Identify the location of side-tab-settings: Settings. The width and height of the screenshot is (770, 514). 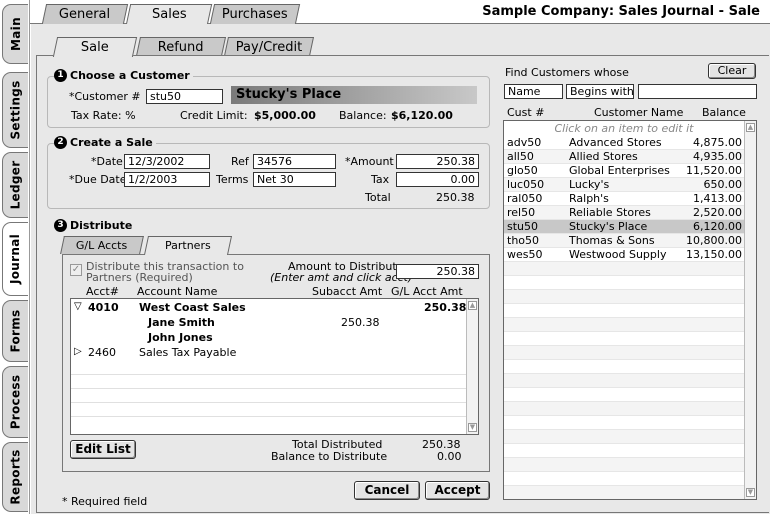
(15, 110).